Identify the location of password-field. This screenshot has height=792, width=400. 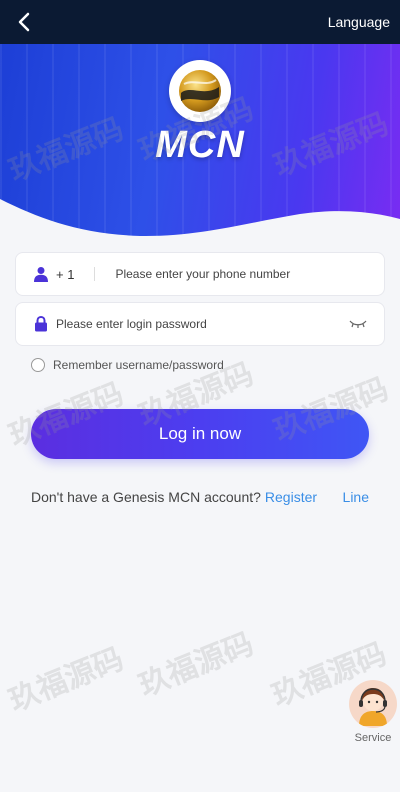
(200, 324).